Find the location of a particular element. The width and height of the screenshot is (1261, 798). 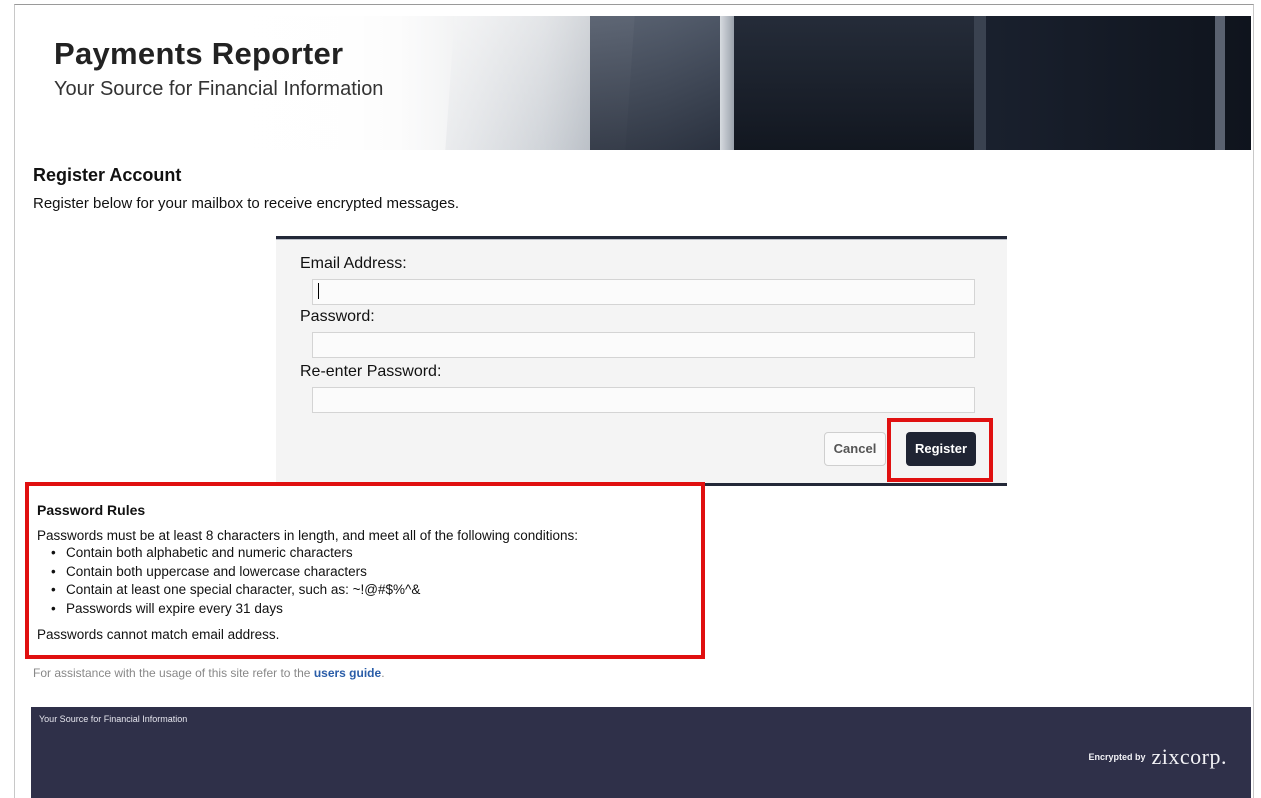

list-item: • Passwords will expire every 31 days is located at coordinates (235, 609).